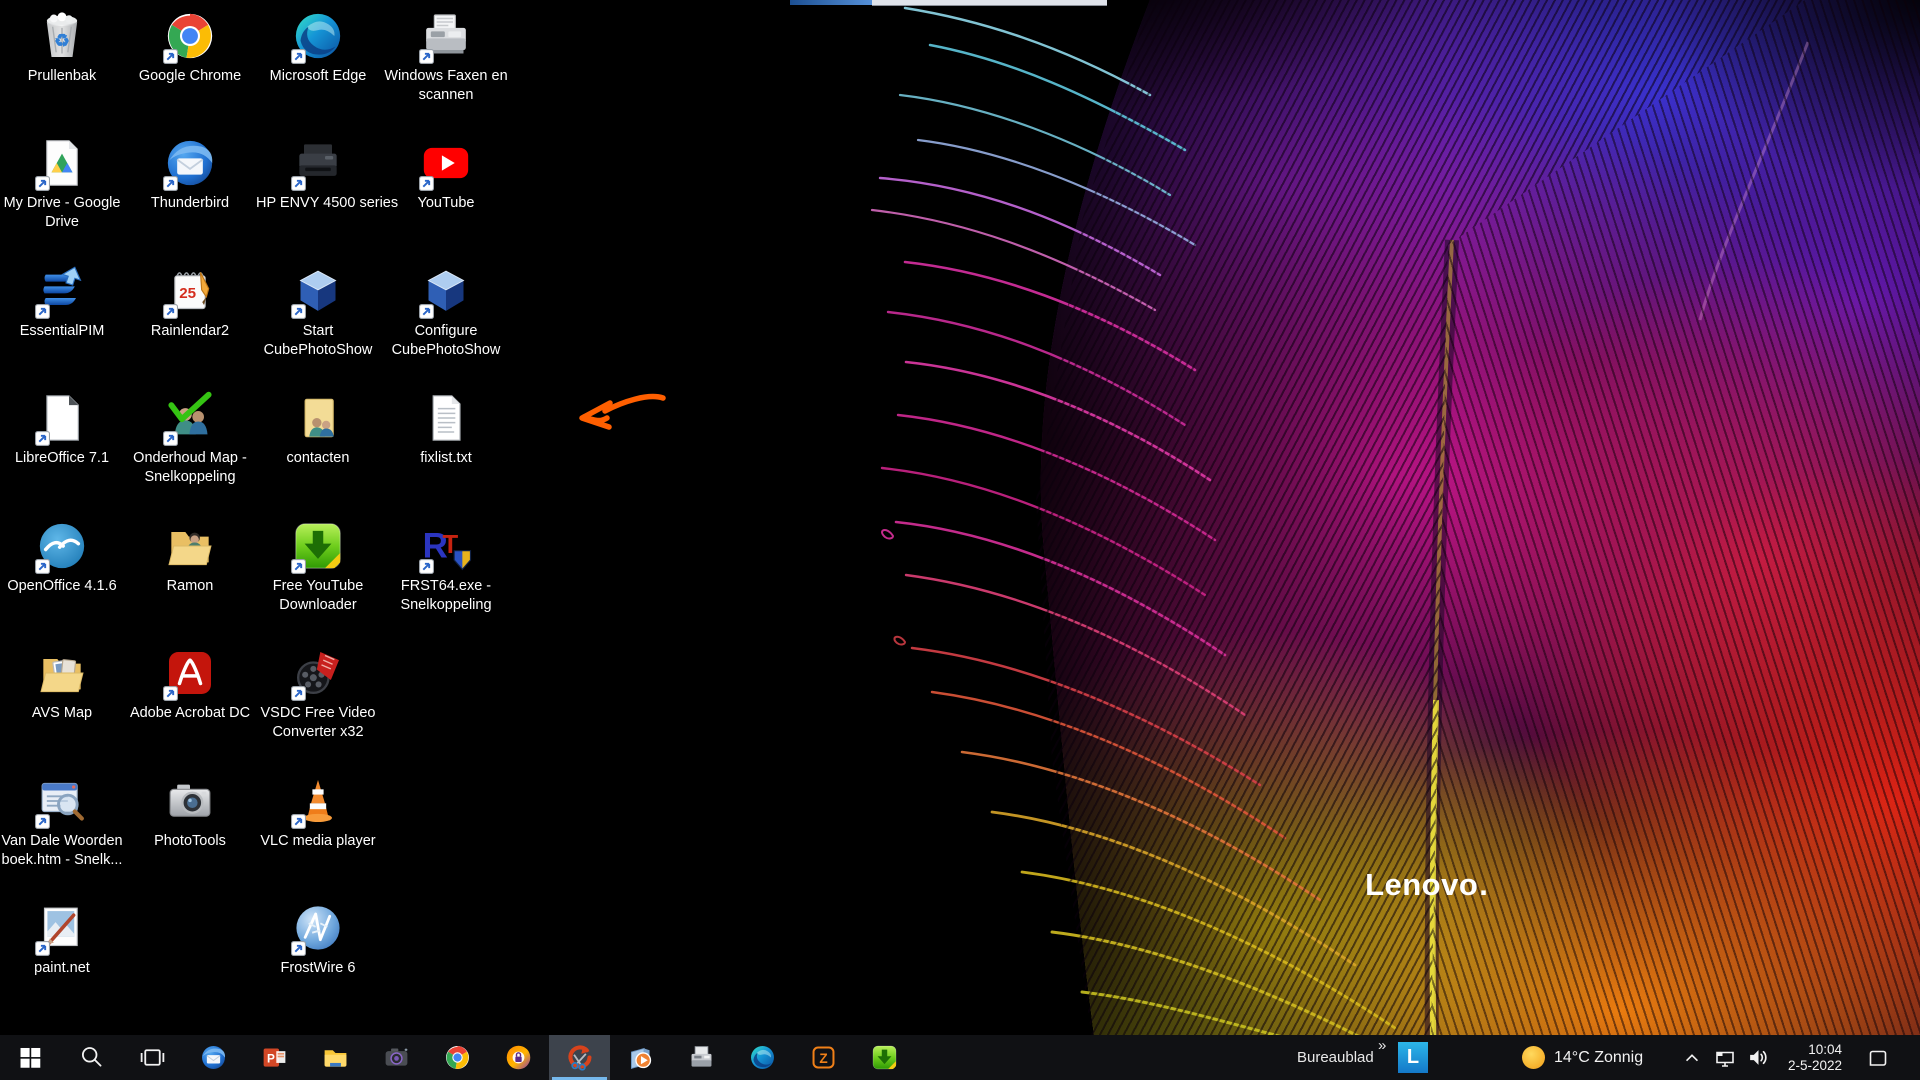 The width and height of the screenshot is (1920, 1080). What do you see at coordinates (91, 1057) in the screenshot?
I see `taskbar-button-search` at bounding box center [91, 1057].